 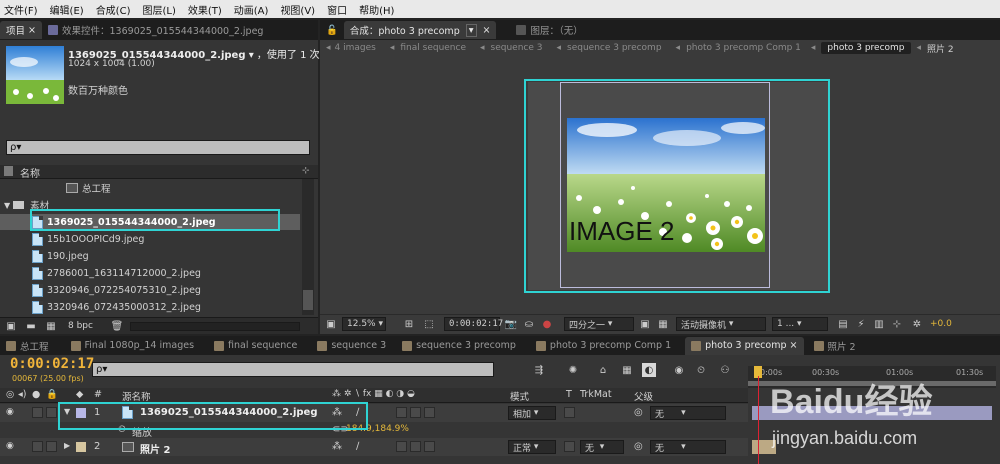 I want to click on tab-timeline-7: 照片 2, so click(x=835, y=346).